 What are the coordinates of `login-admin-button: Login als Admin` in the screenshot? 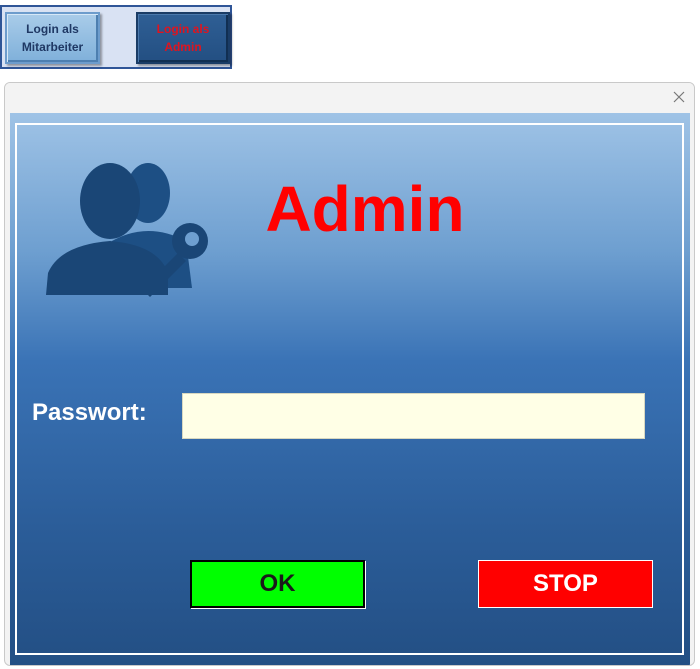 It's located at (183, 38).